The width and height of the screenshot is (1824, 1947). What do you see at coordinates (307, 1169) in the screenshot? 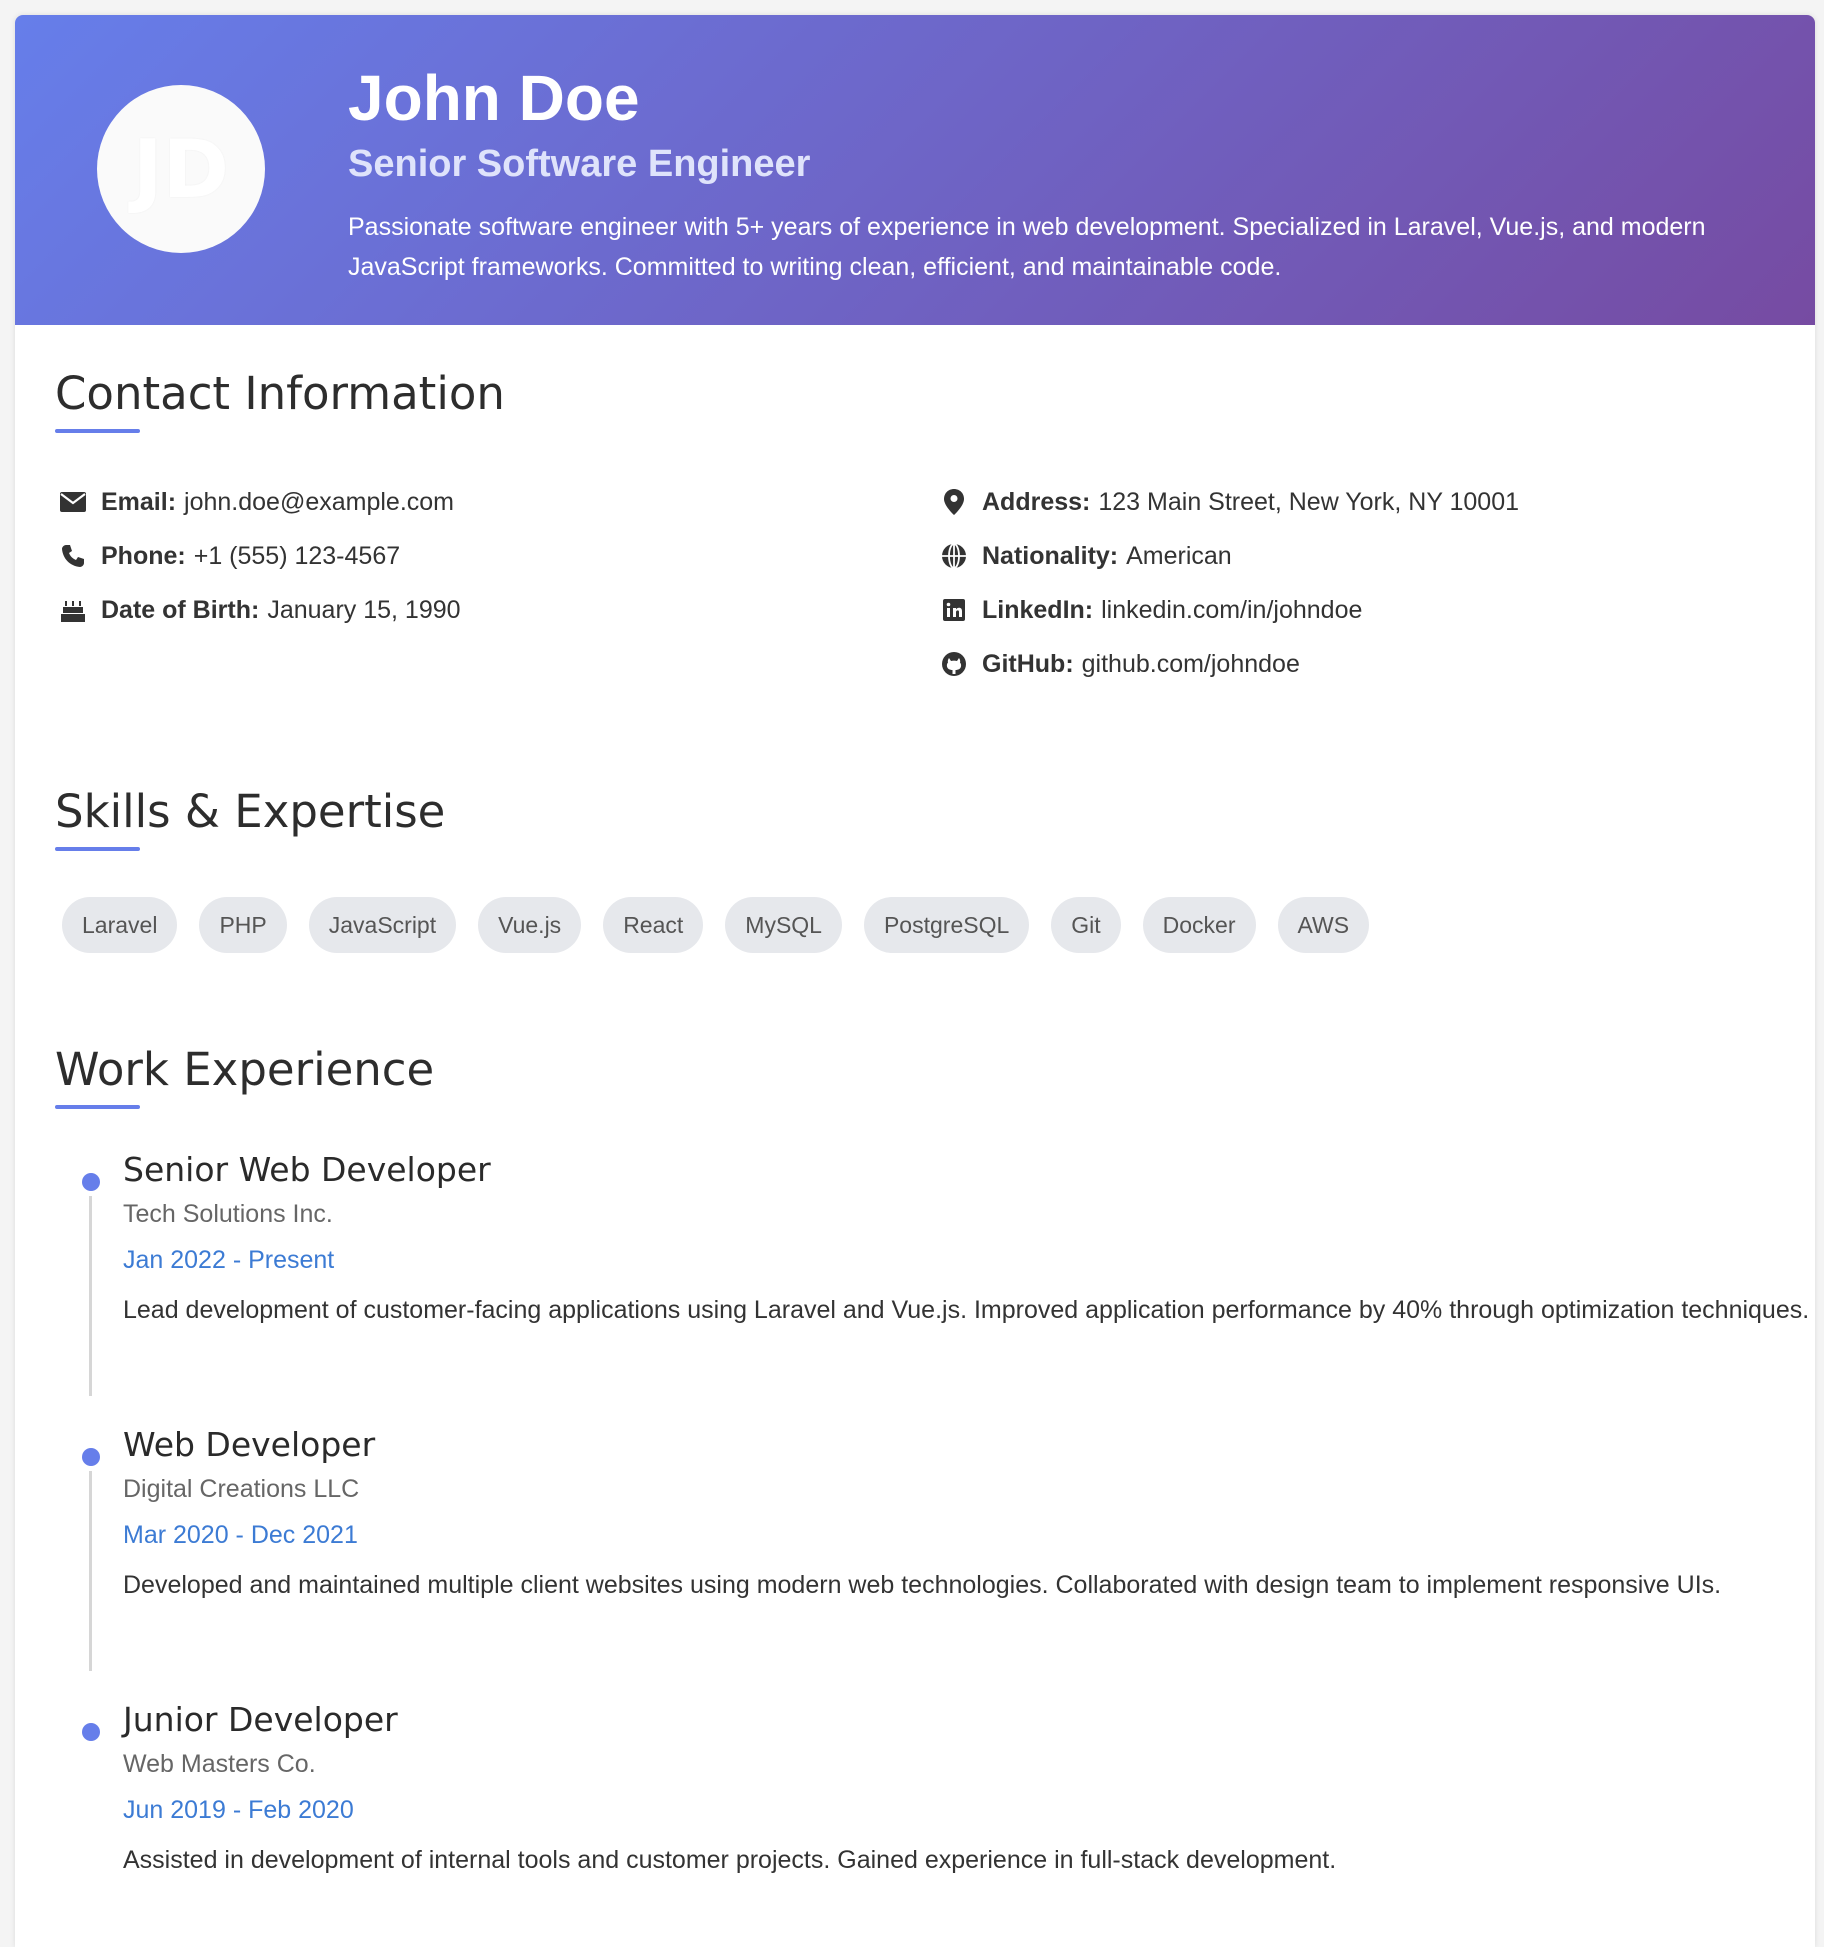
I see `job-title: Senior Web Developer` at bounding box center [307, 1169].